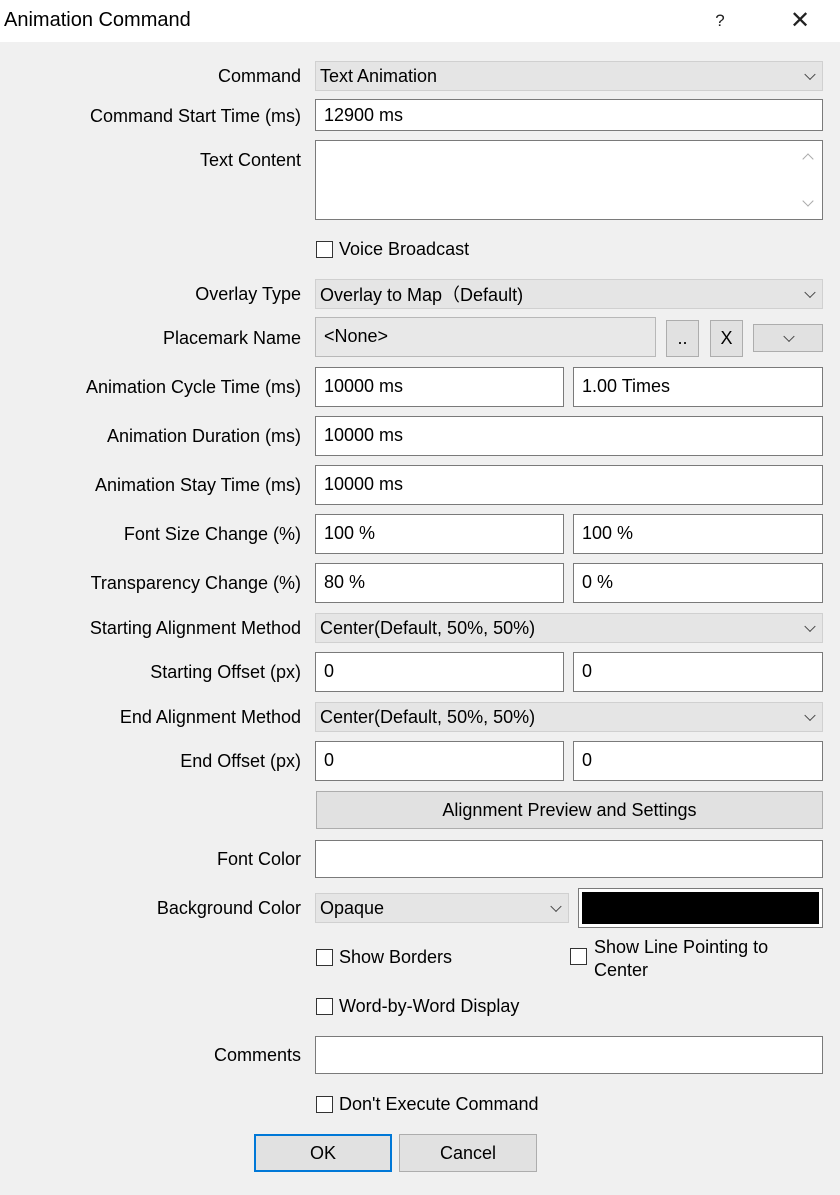  What do you see at coordinates (681, 959) in the screenshot?
I see `show-line-label: Show Line Pointing to Center` at bounding box center [681, 959].